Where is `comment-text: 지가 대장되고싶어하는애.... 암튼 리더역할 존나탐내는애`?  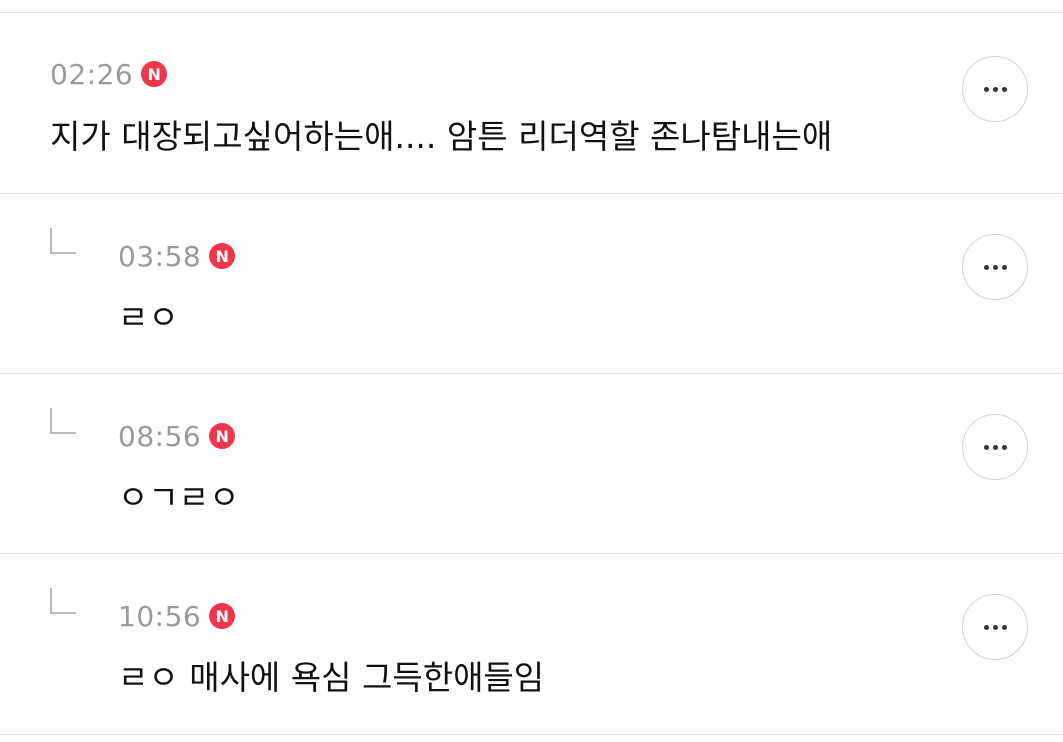
comment-text: 지가 대장되고싶어하는애.... 암튼 리더역할 존나탐내는애 is located at coordinates (441, 136).